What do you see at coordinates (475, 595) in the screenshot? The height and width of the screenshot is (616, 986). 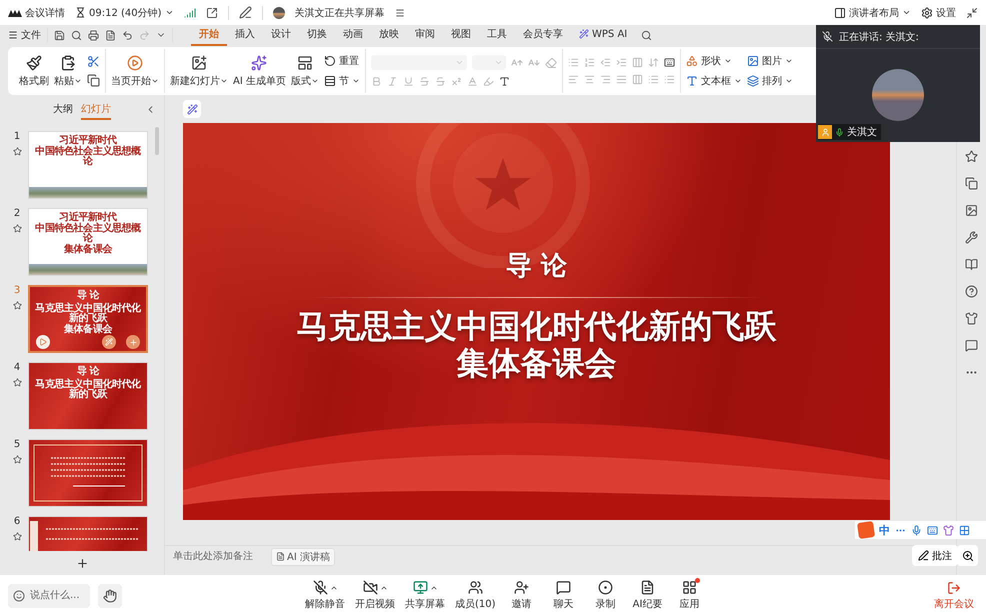 I see `meeting-control-button: 成员(10)` at bounding box center [475, 595].